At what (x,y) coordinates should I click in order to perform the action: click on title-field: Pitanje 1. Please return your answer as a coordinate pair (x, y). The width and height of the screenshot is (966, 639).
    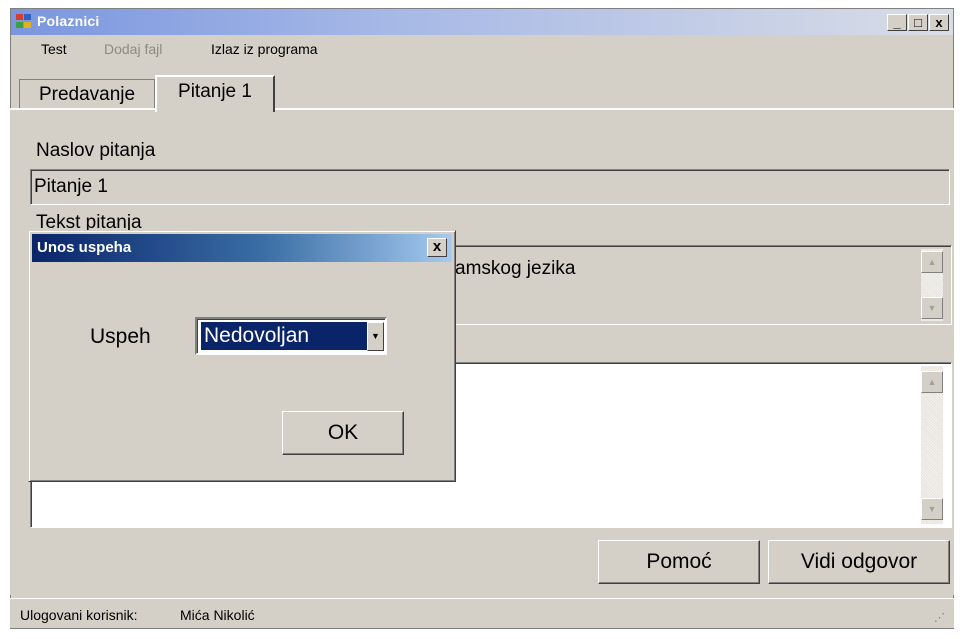
    Looking at the image, I should click on (490, 187).